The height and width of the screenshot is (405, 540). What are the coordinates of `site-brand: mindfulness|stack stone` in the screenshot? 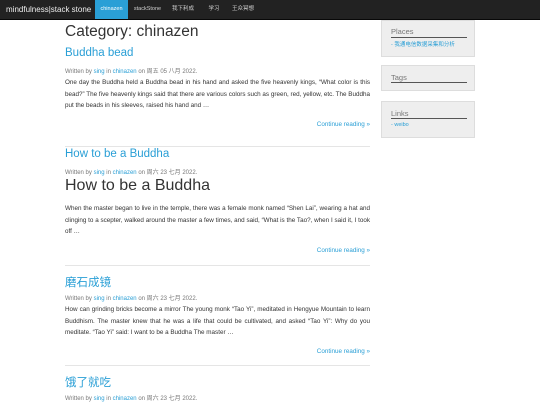 It's located at (48, 9).